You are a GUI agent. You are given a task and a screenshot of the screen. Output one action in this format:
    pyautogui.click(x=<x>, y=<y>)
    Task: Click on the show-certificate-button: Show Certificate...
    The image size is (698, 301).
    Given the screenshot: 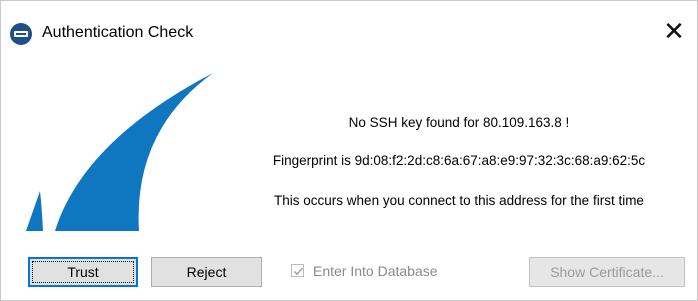 What is the action you would take?
    pyautogui.click(x=607, y=272)
    